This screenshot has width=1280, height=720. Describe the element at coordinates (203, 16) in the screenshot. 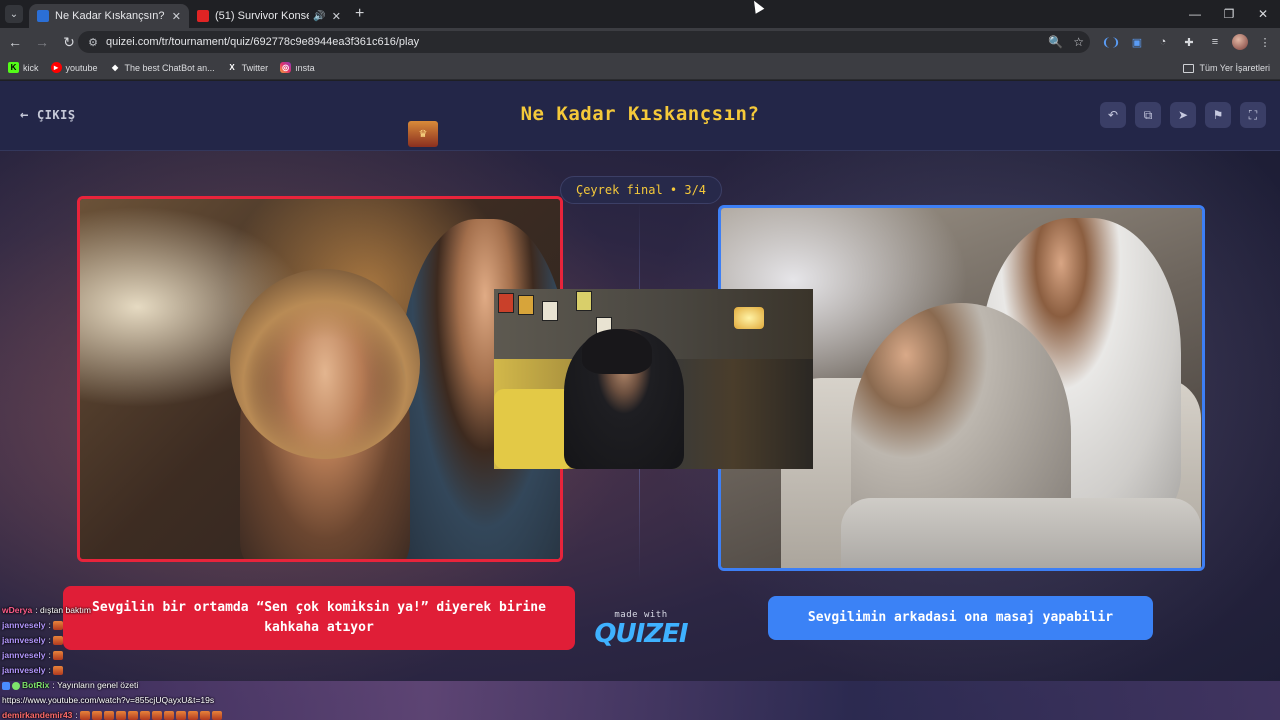

I see `youtube-favicon-icon` at that location.